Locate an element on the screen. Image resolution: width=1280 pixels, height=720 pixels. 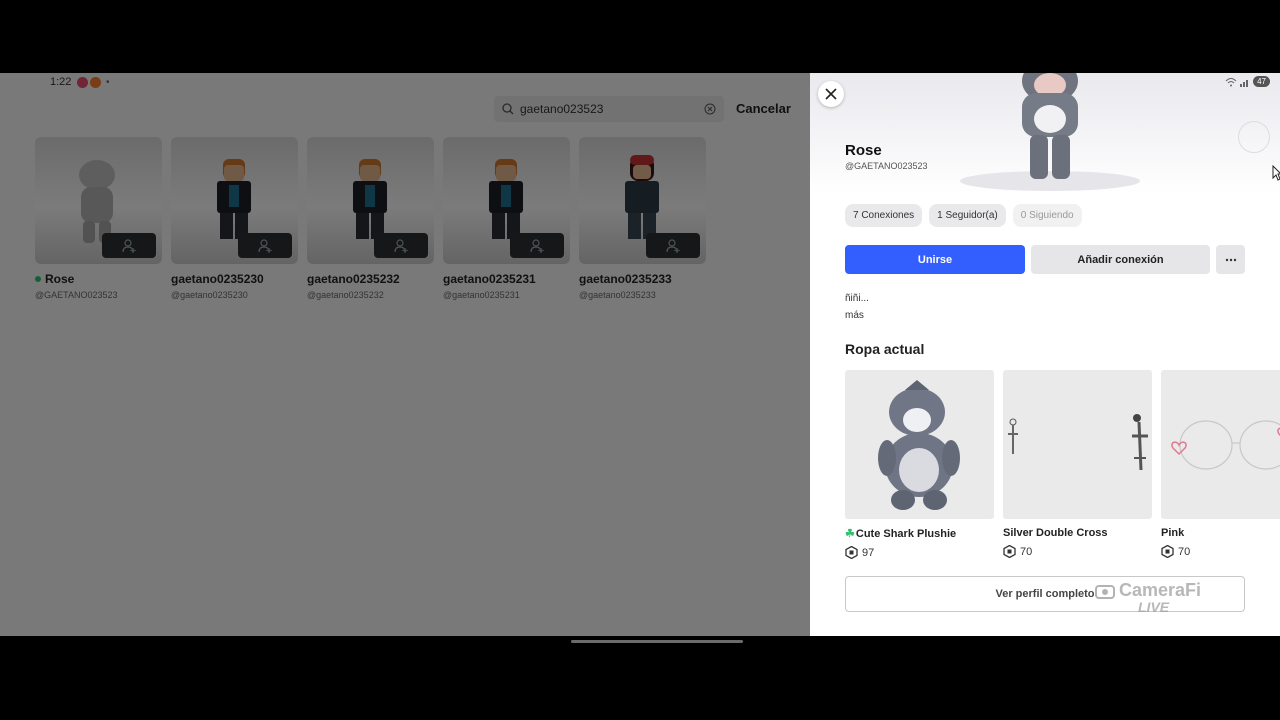
item-name-label: Cute Shark Plushie is located at coordinates (906, 533).